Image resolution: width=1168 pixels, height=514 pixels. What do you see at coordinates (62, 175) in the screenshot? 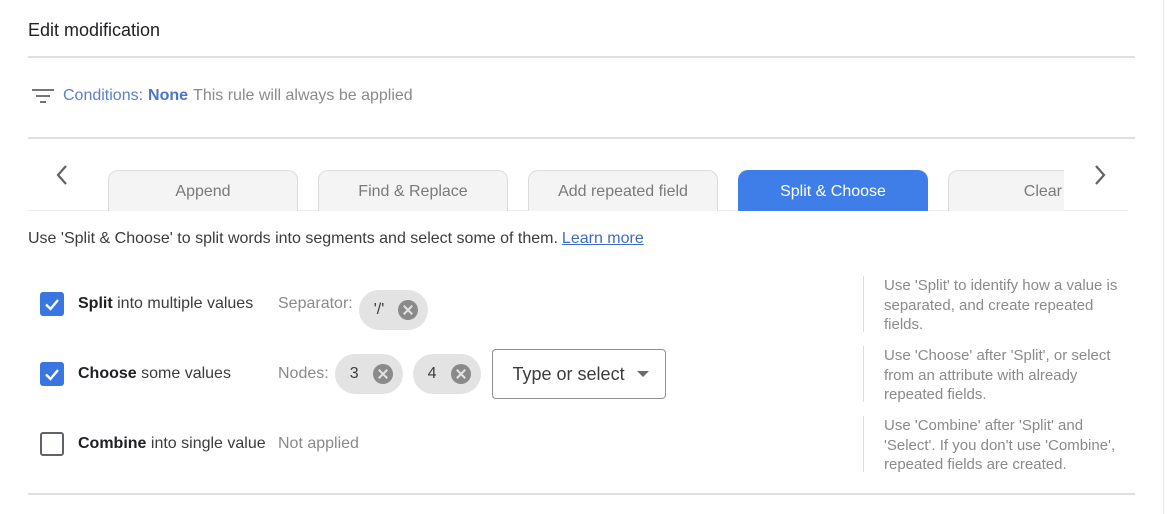
I see `chevron-left-icon` at bounding box center [62, 175].